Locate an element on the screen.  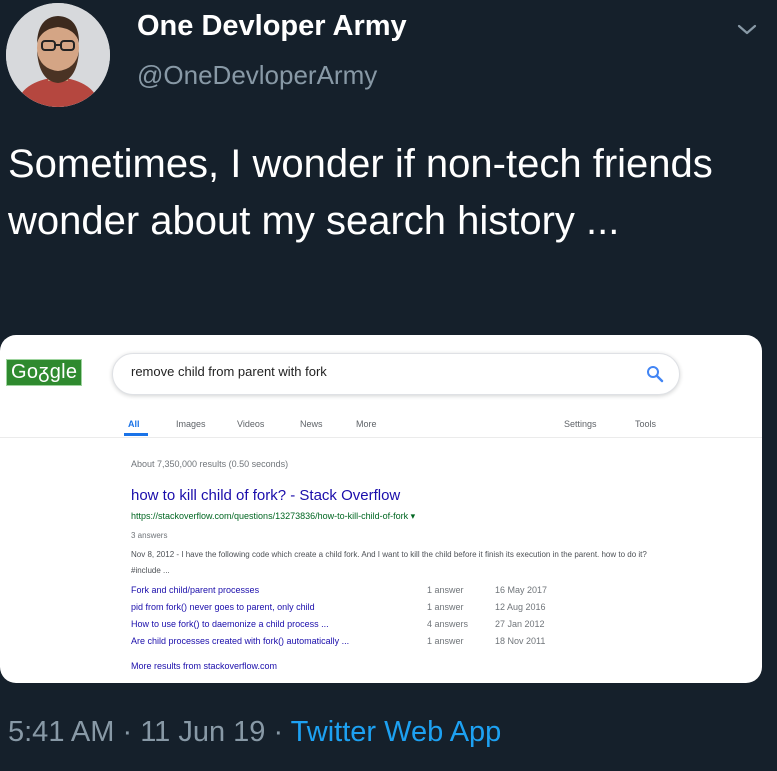
google-logo: Goᵹgle is located at coordinates (44, 372).